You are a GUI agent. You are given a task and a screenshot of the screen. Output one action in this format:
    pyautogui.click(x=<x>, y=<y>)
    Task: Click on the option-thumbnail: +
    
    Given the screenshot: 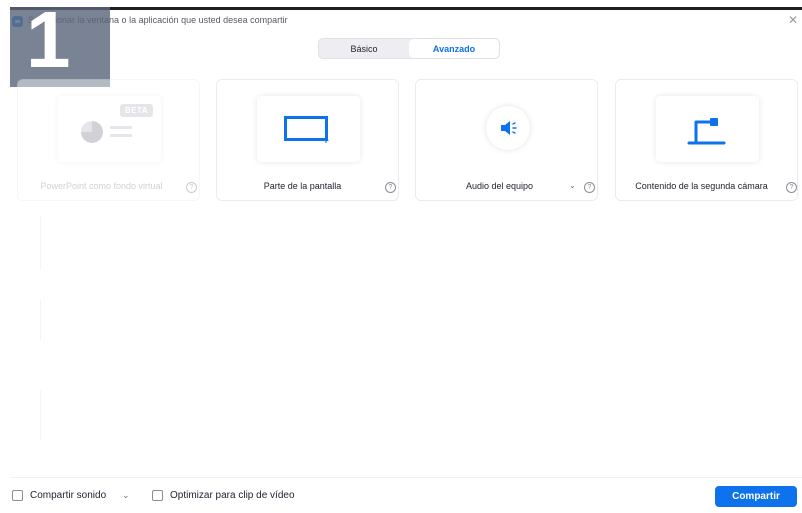 What is the action you would take?
    pyautogui.click(x=308, y=129)
    